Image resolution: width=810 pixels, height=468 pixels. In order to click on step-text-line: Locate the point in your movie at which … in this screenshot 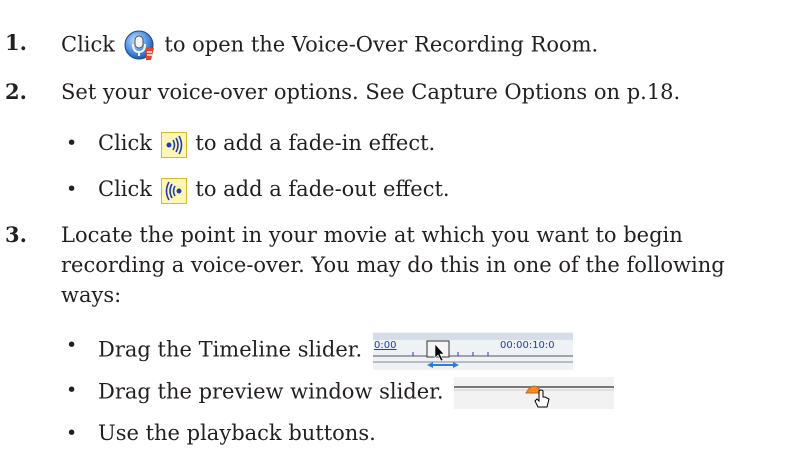, I will do `click(372, 235)`.